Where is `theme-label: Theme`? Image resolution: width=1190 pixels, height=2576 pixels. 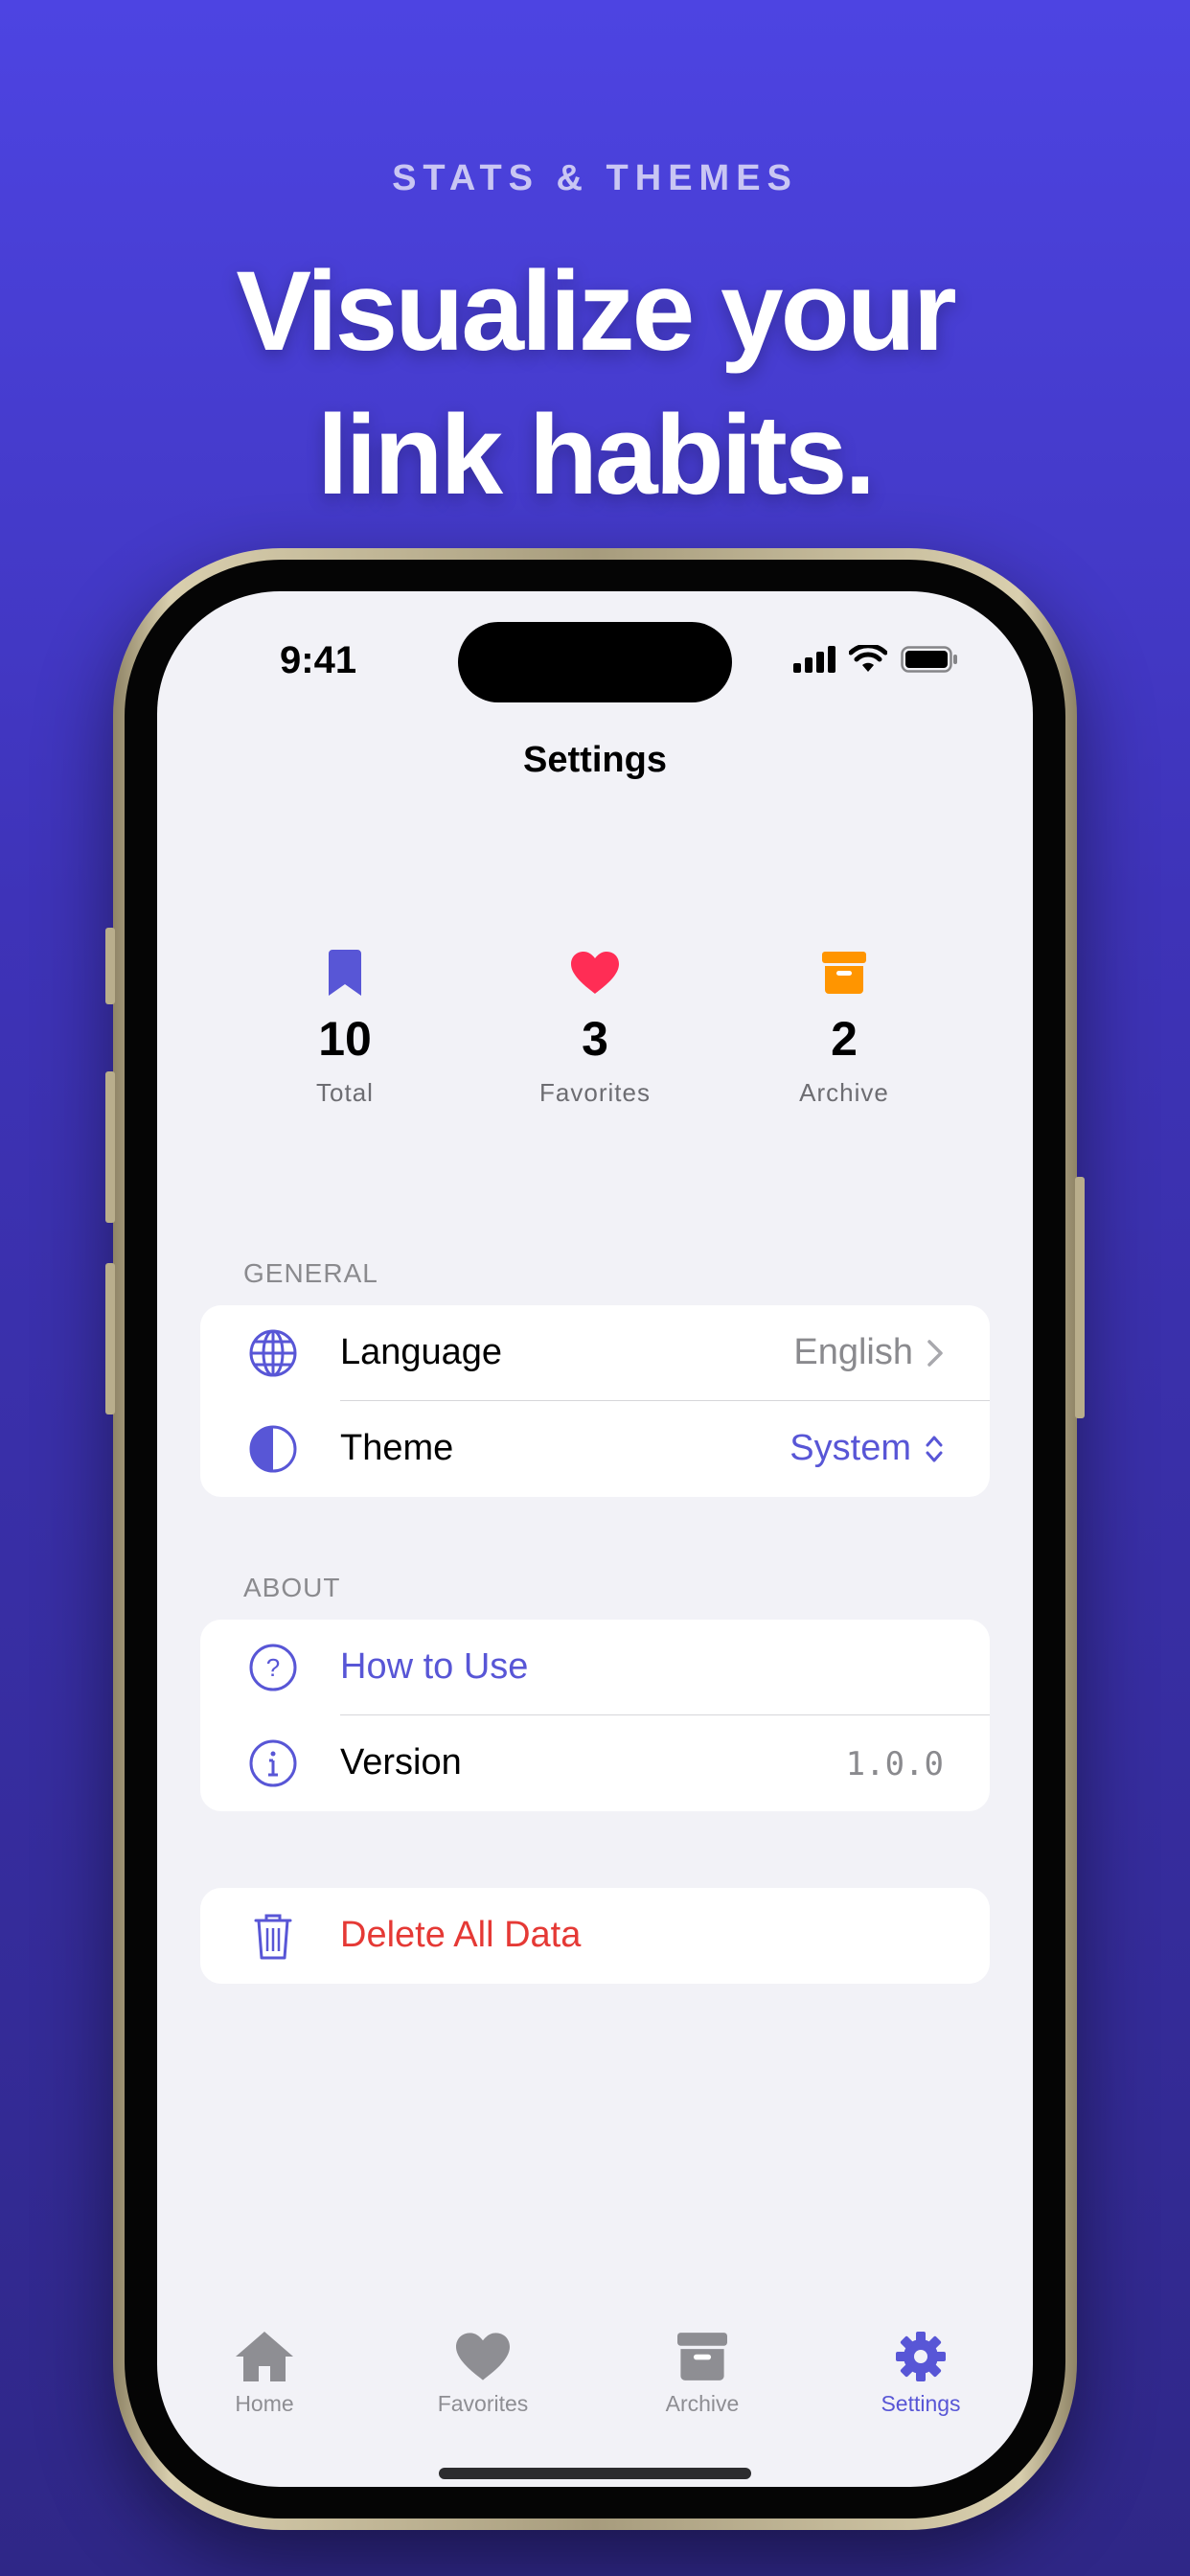
theme-label: Theme is located at coordinates (397, 1448).